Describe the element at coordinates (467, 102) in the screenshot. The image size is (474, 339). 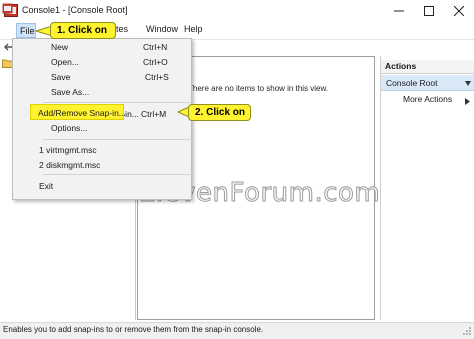
I see `chevron-right-icon` at that location.